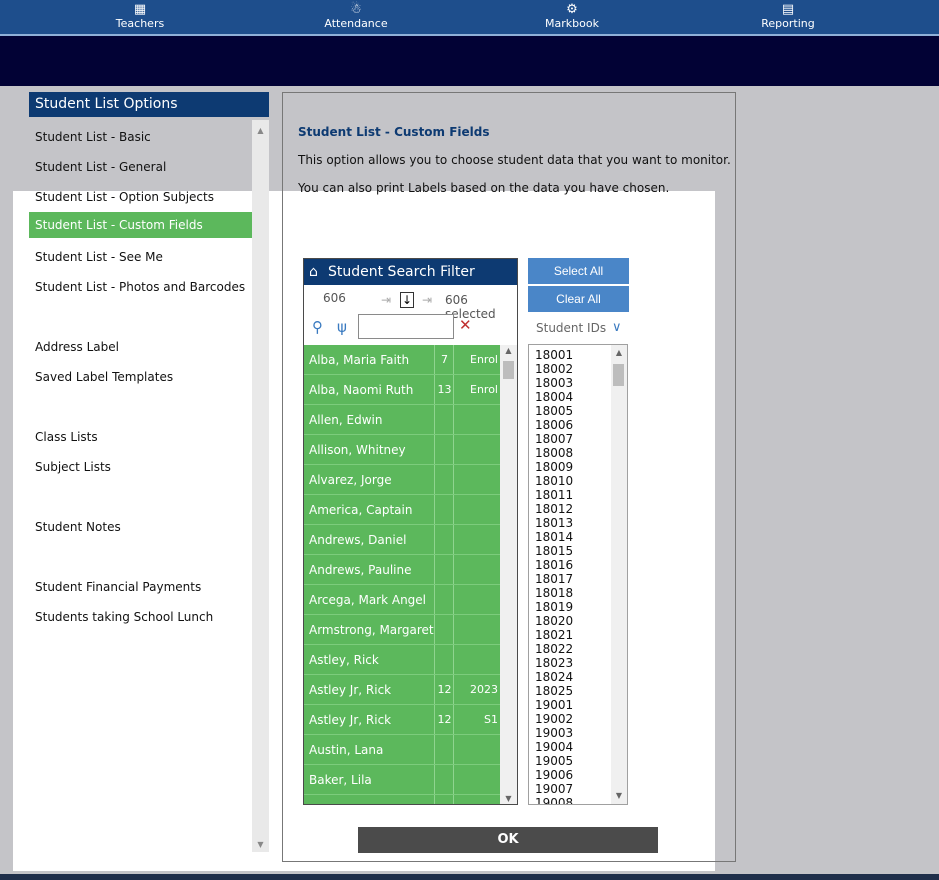 The width and height of the screenshot is (939, 880). I want to click on table-row: Andrews, Daniel, so click(402, 540).